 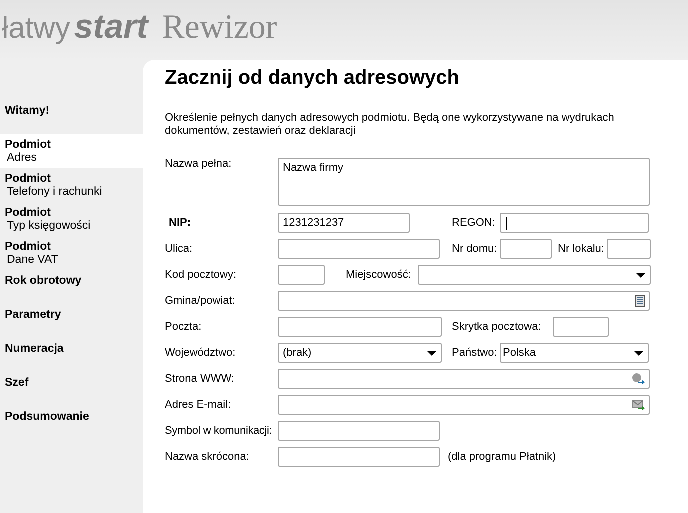 What do you see at coordinates (71, 321) in the screenshot?
I see `sidebar-item: Parametry` at bounding box center [71, 321].